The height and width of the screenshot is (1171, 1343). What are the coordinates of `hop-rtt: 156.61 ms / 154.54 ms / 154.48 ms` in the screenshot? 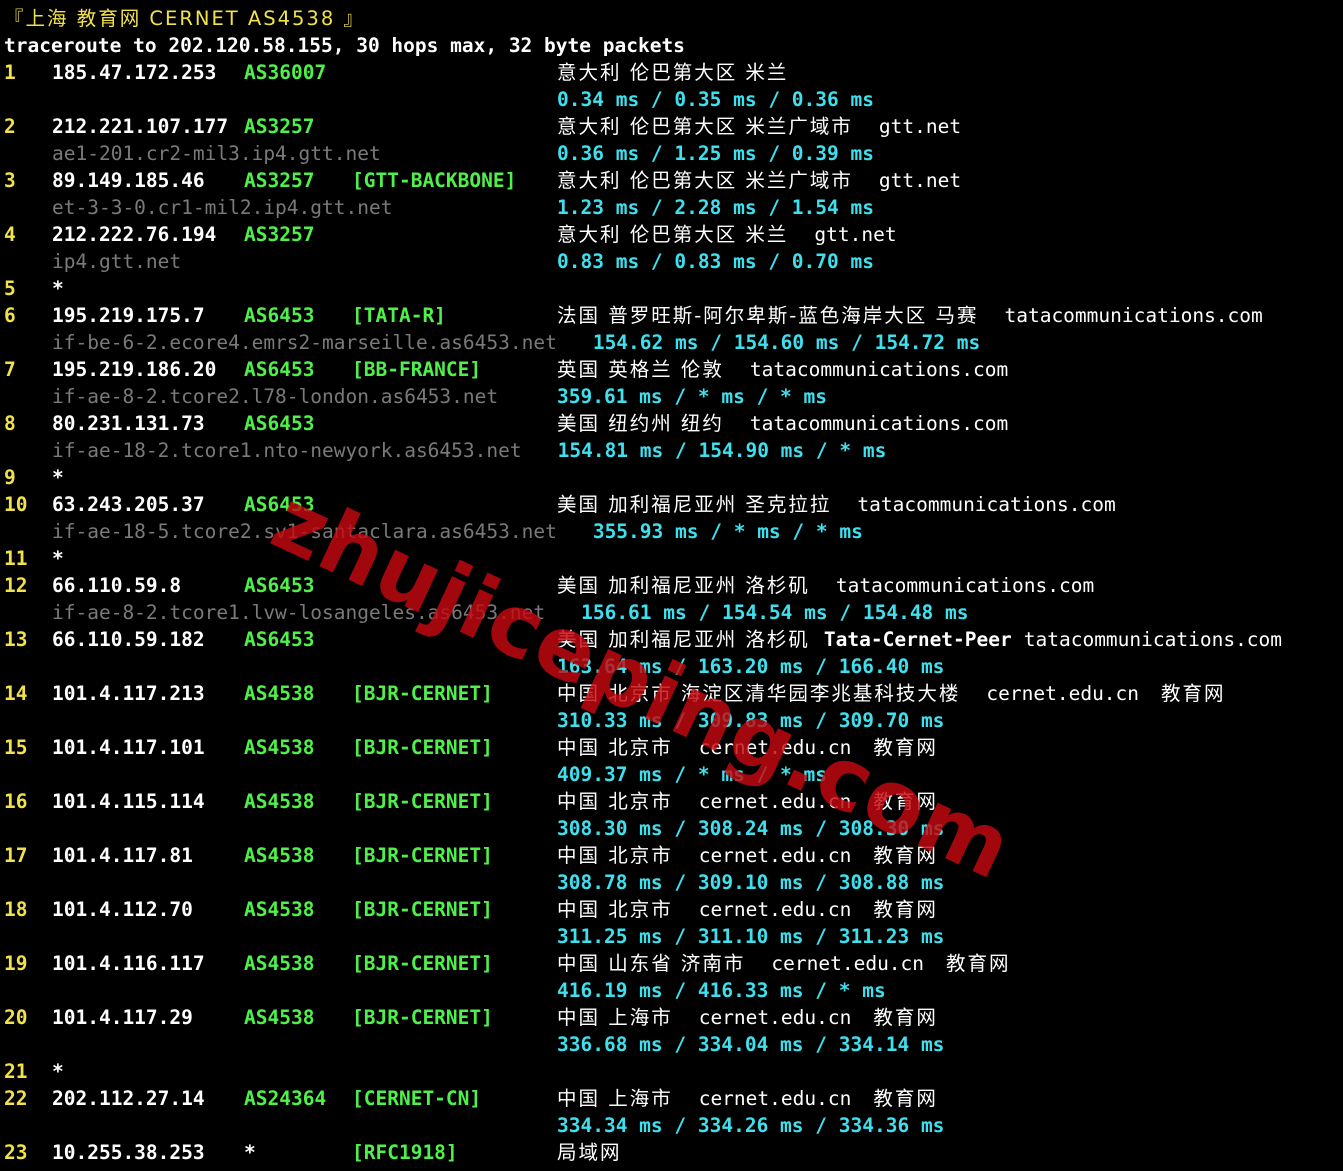 It's located at (775, 612).